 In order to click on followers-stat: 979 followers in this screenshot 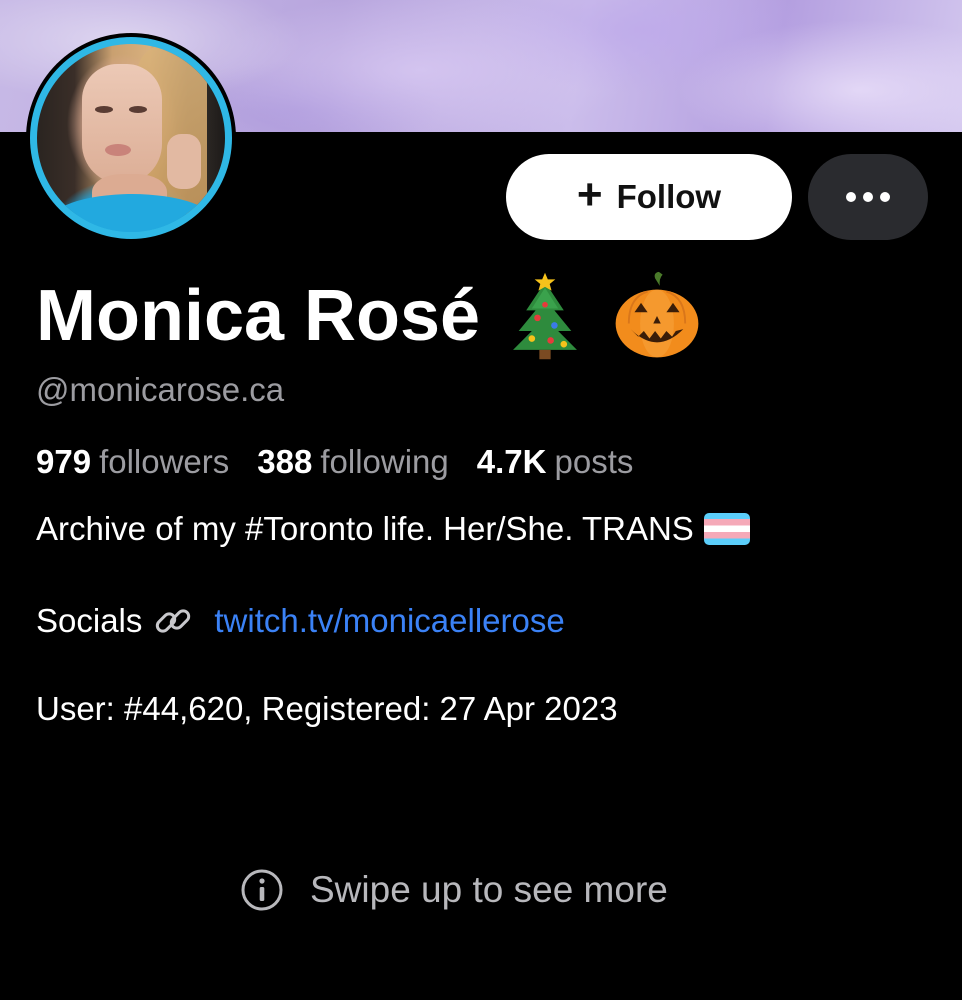, I will do `click(132, 462)`.